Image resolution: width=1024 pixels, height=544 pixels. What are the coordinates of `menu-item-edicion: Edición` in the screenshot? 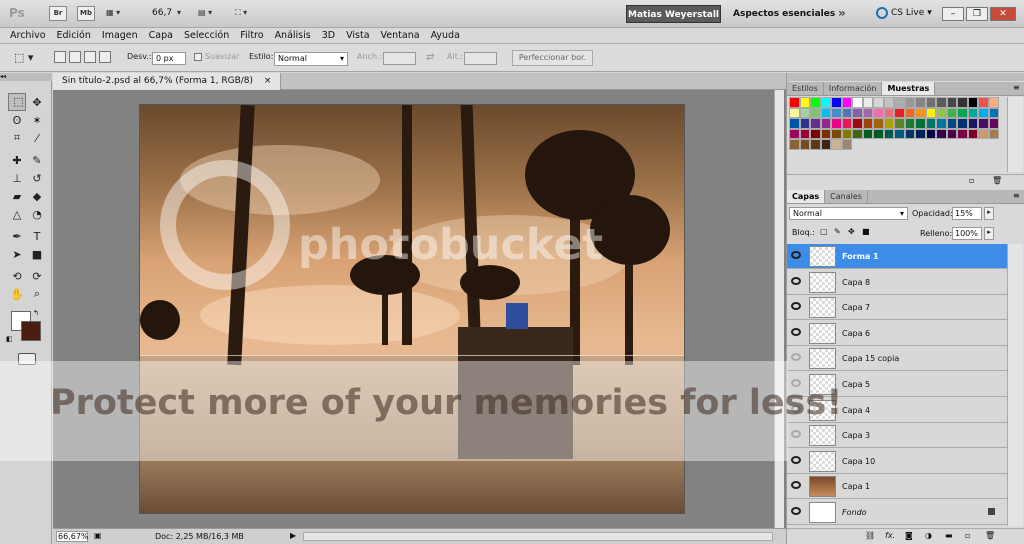 It's located at (74, 35).